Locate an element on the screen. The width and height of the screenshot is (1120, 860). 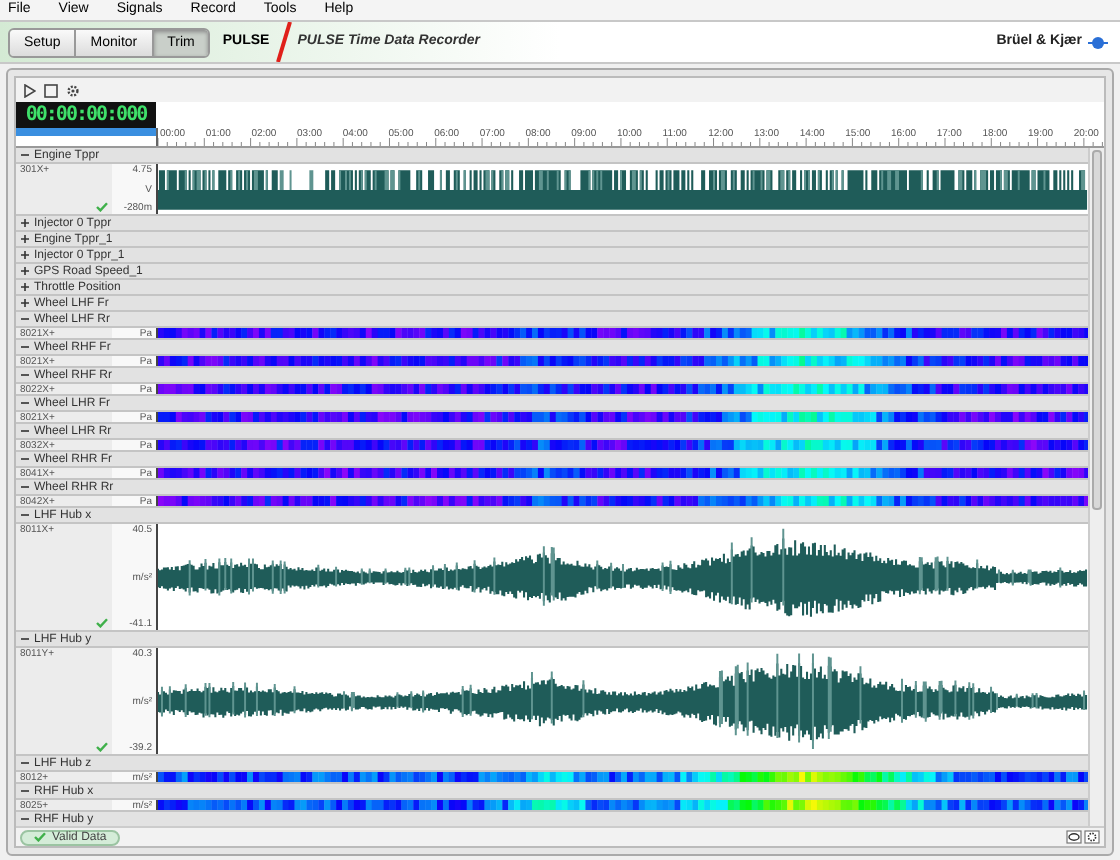
scrollbar-thumb is located at coordinates (1097, 330).